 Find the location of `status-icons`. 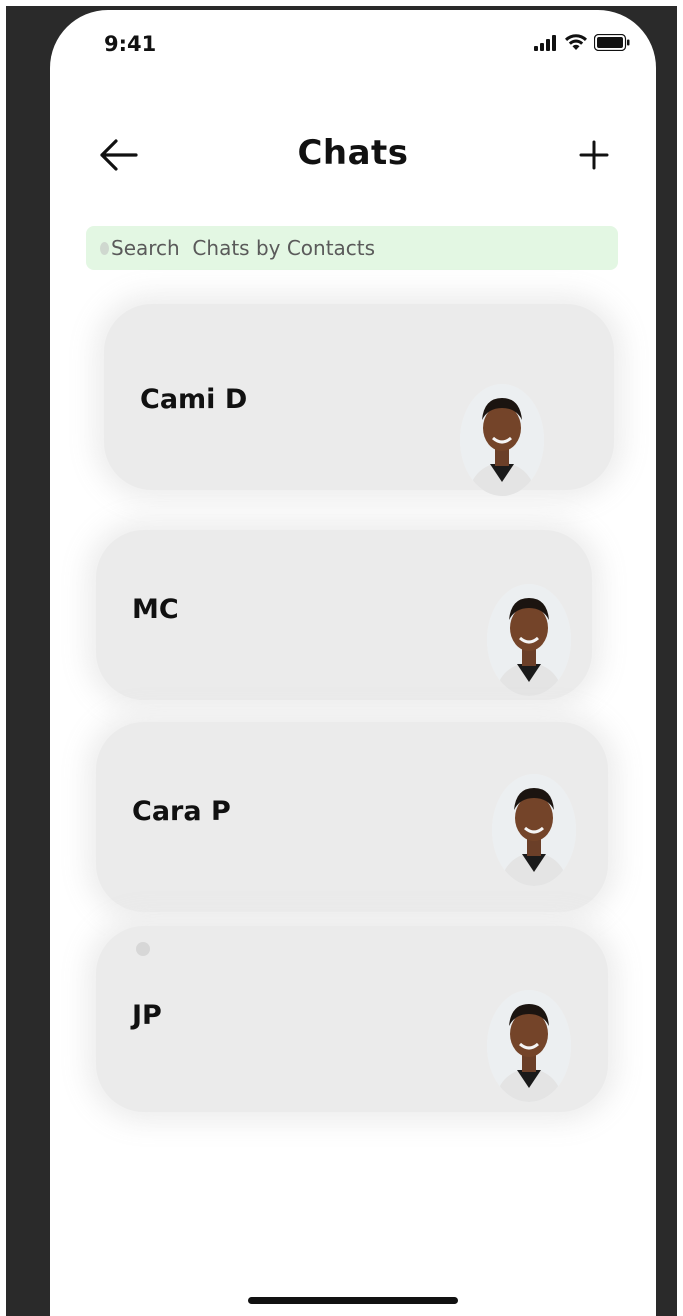

status-icons is located at coordinates (582, 42).